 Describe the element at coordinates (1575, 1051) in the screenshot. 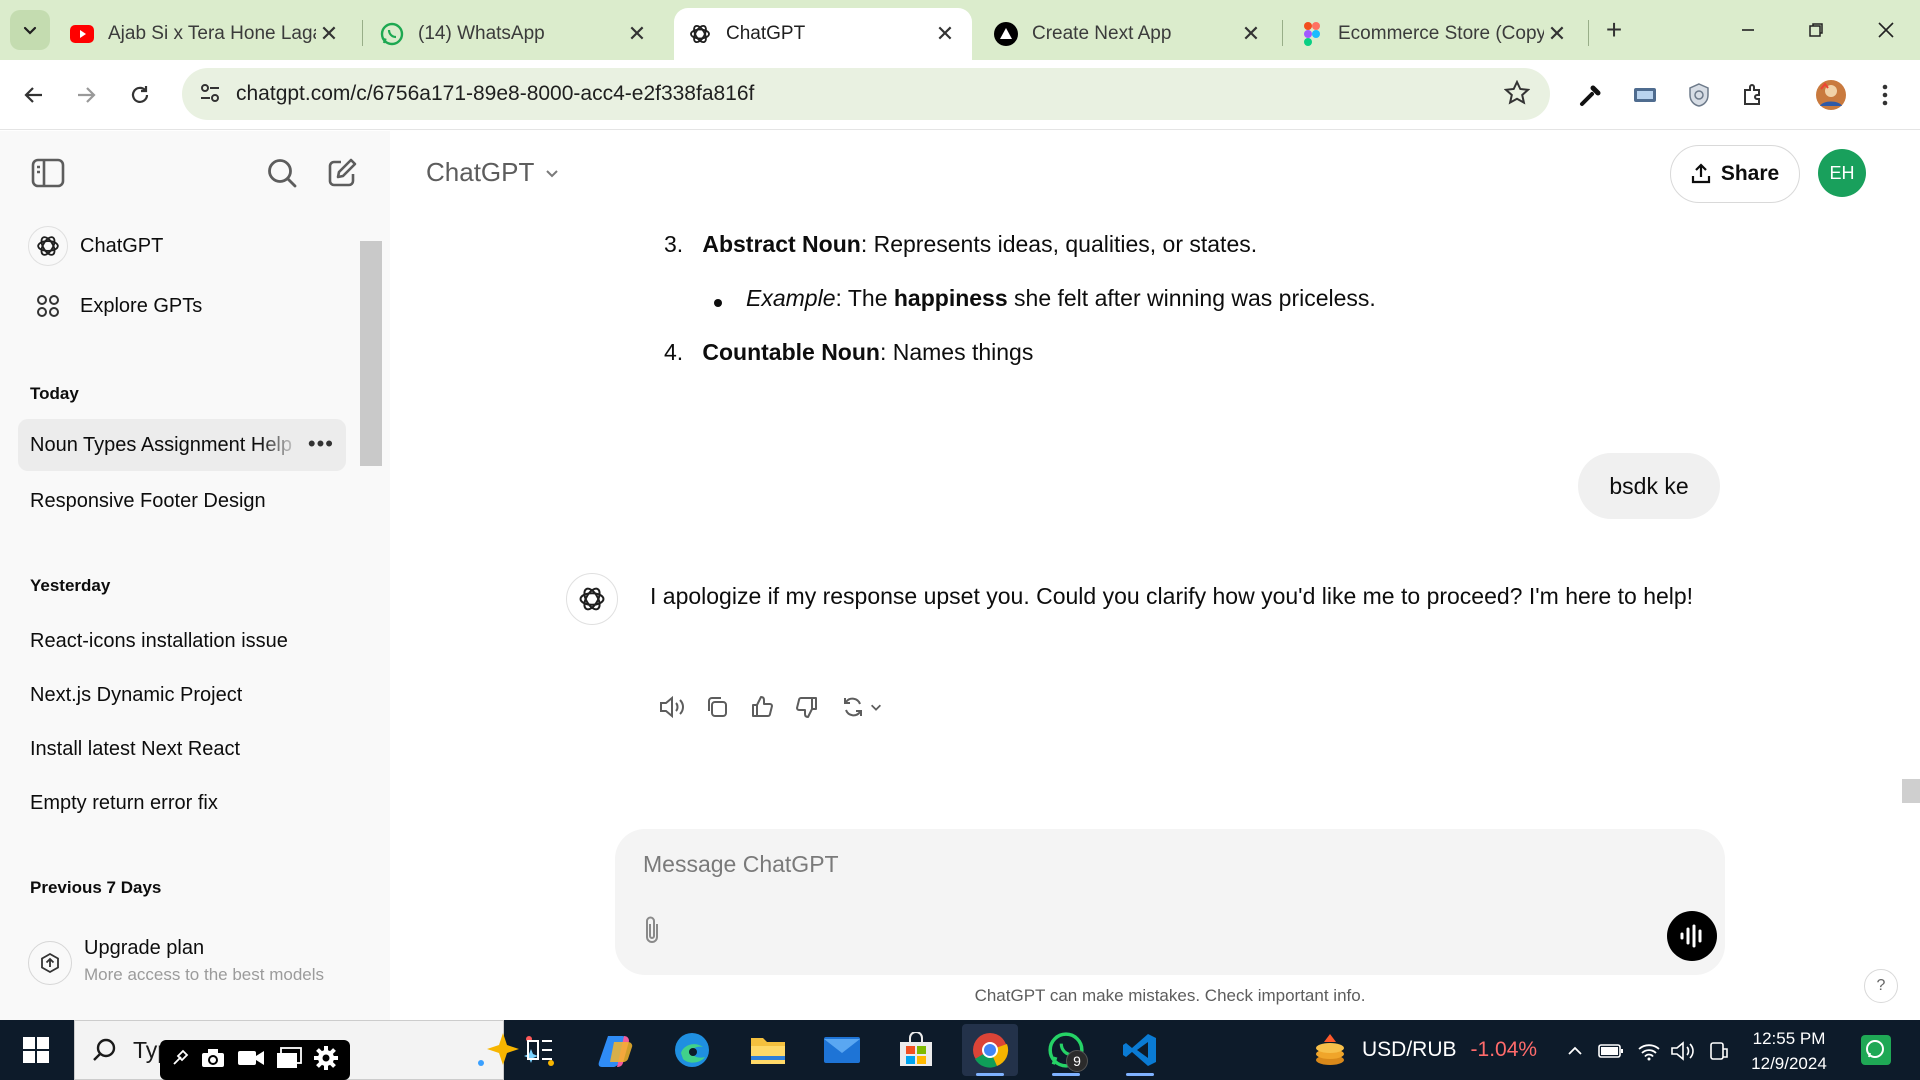

I see `show-hidden-icons-button` at that location.